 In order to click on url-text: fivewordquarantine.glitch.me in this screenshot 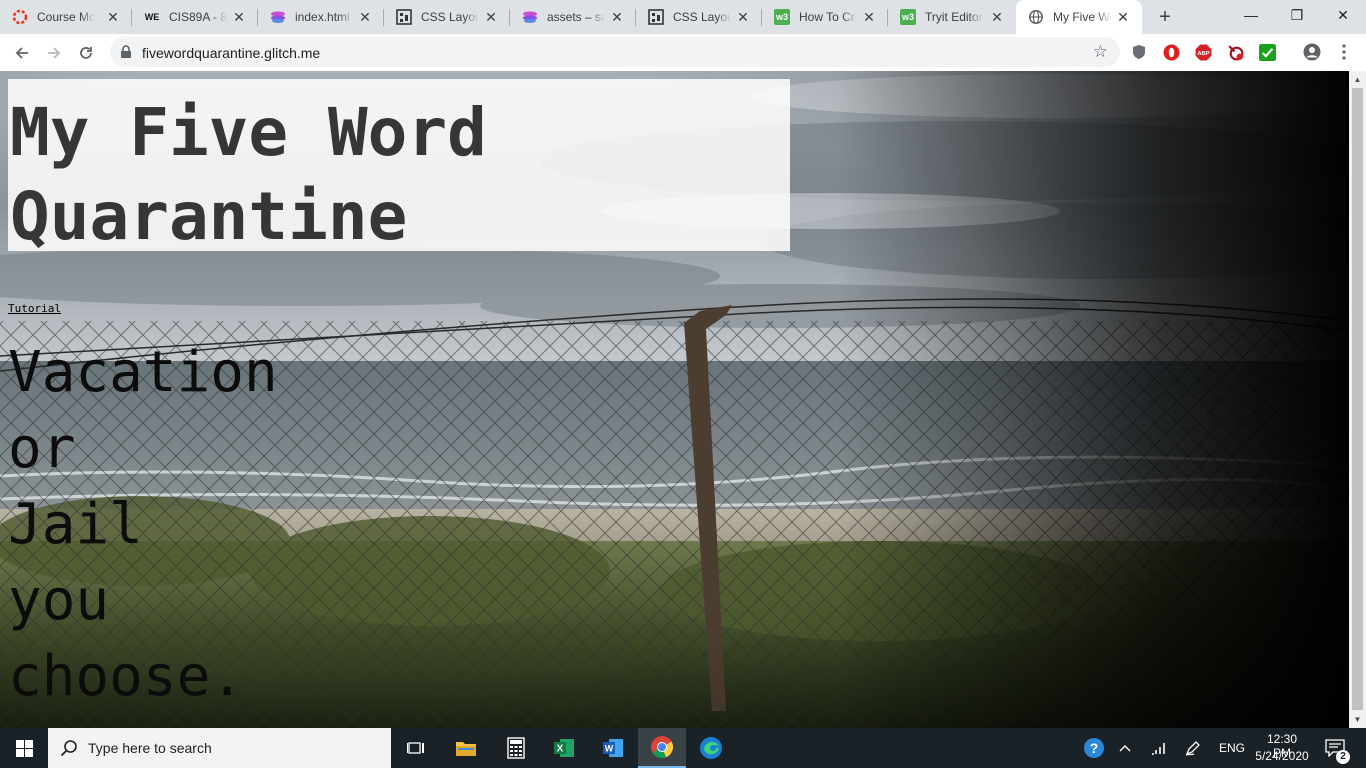, I will do `click(231, 53)`.